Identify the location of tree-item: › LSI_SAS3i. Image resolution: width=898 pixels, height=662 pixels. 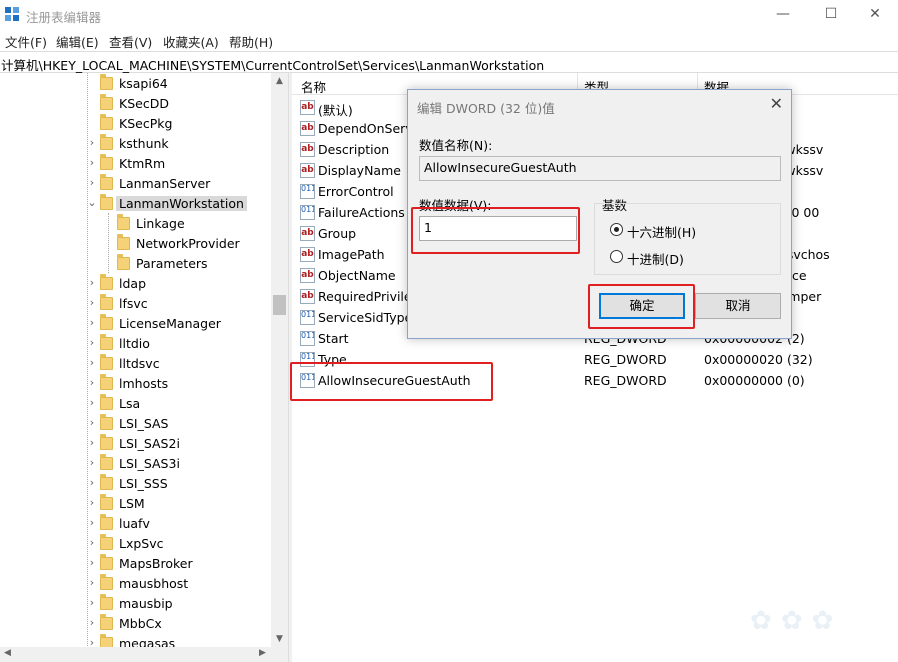
(135, 464).